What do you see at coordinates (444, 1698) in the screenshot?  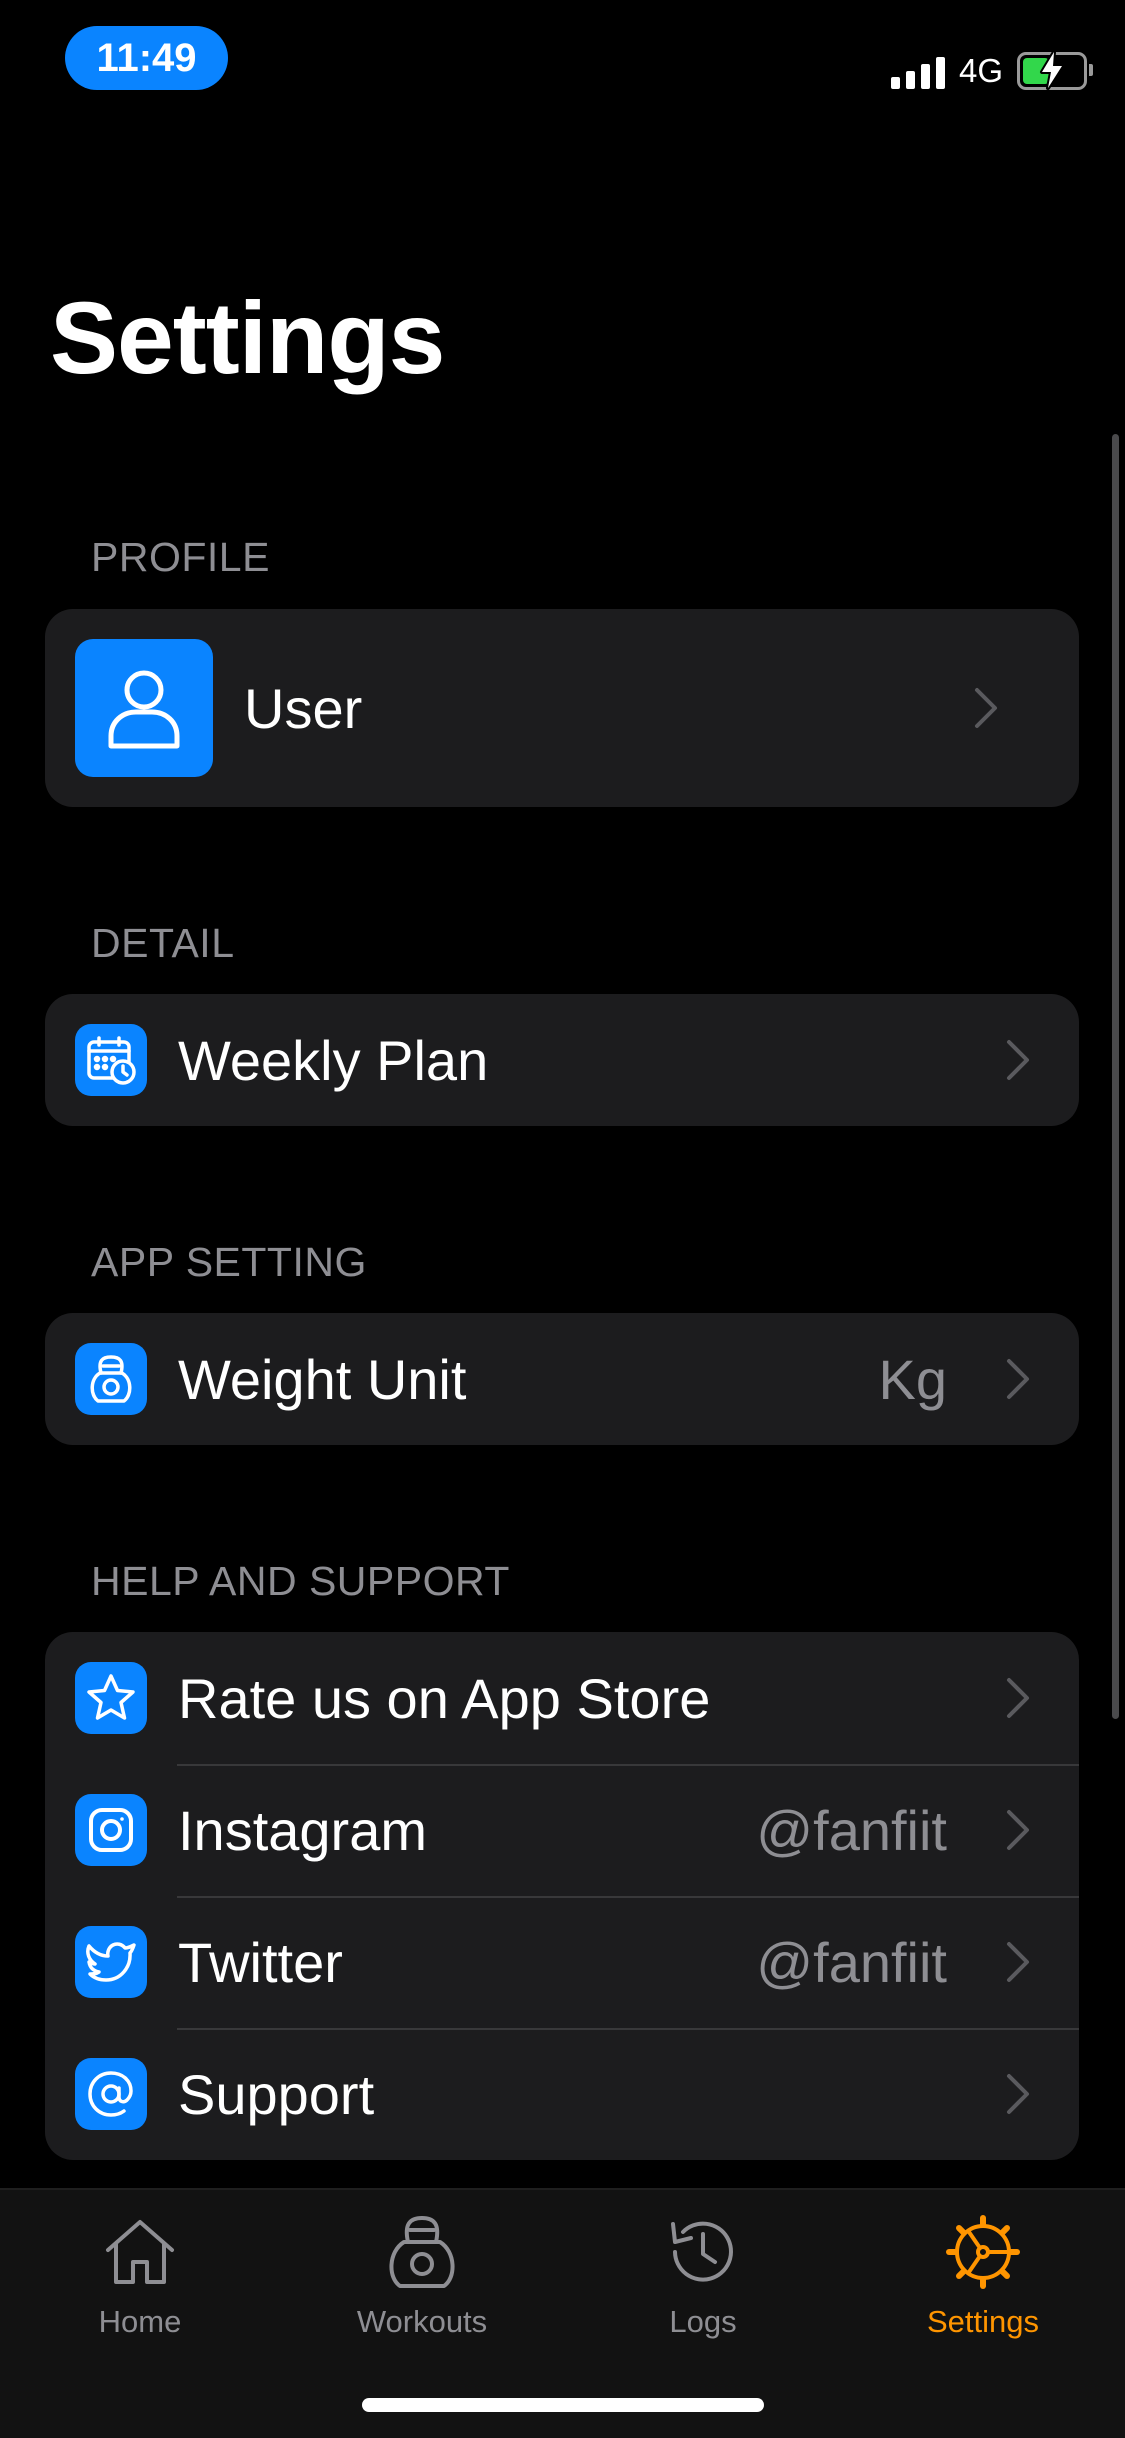 I see `rate-app-label: Rate us on App Store` at bounding box center [444, 1698].